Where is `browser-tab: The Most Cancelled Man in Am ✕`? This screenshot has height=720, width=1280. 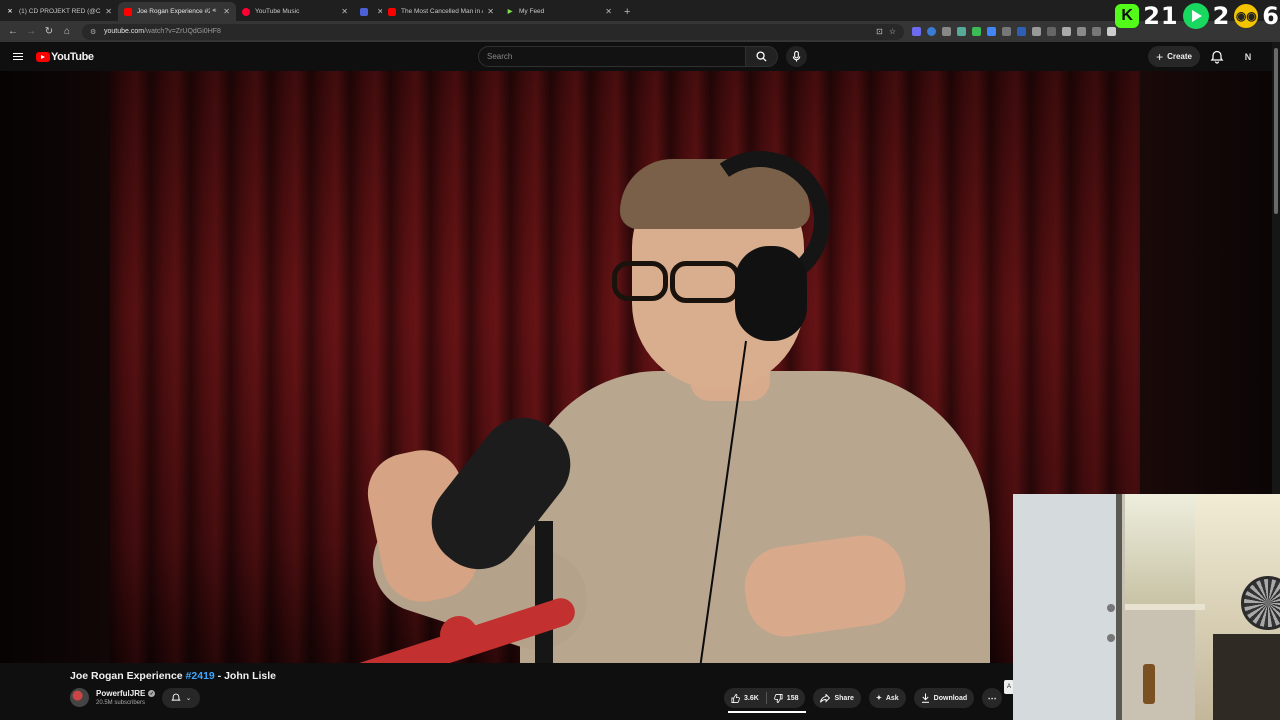
browser-tab: The Most Cancelled Man in Am ✕ is located at coordinates (441, 11).